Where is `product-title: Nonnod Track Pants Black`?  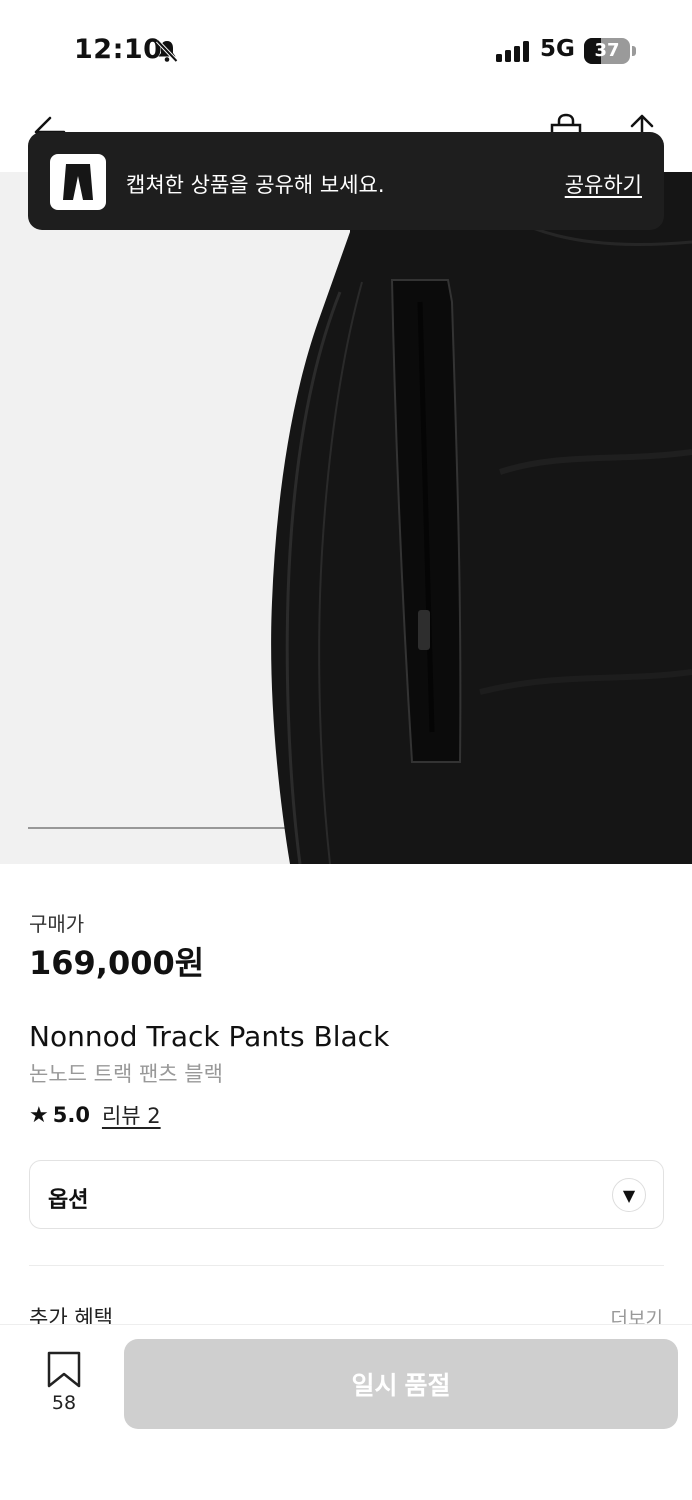
product-title: Nonnod Track Pants Black is located at coordinates (209, 1036).